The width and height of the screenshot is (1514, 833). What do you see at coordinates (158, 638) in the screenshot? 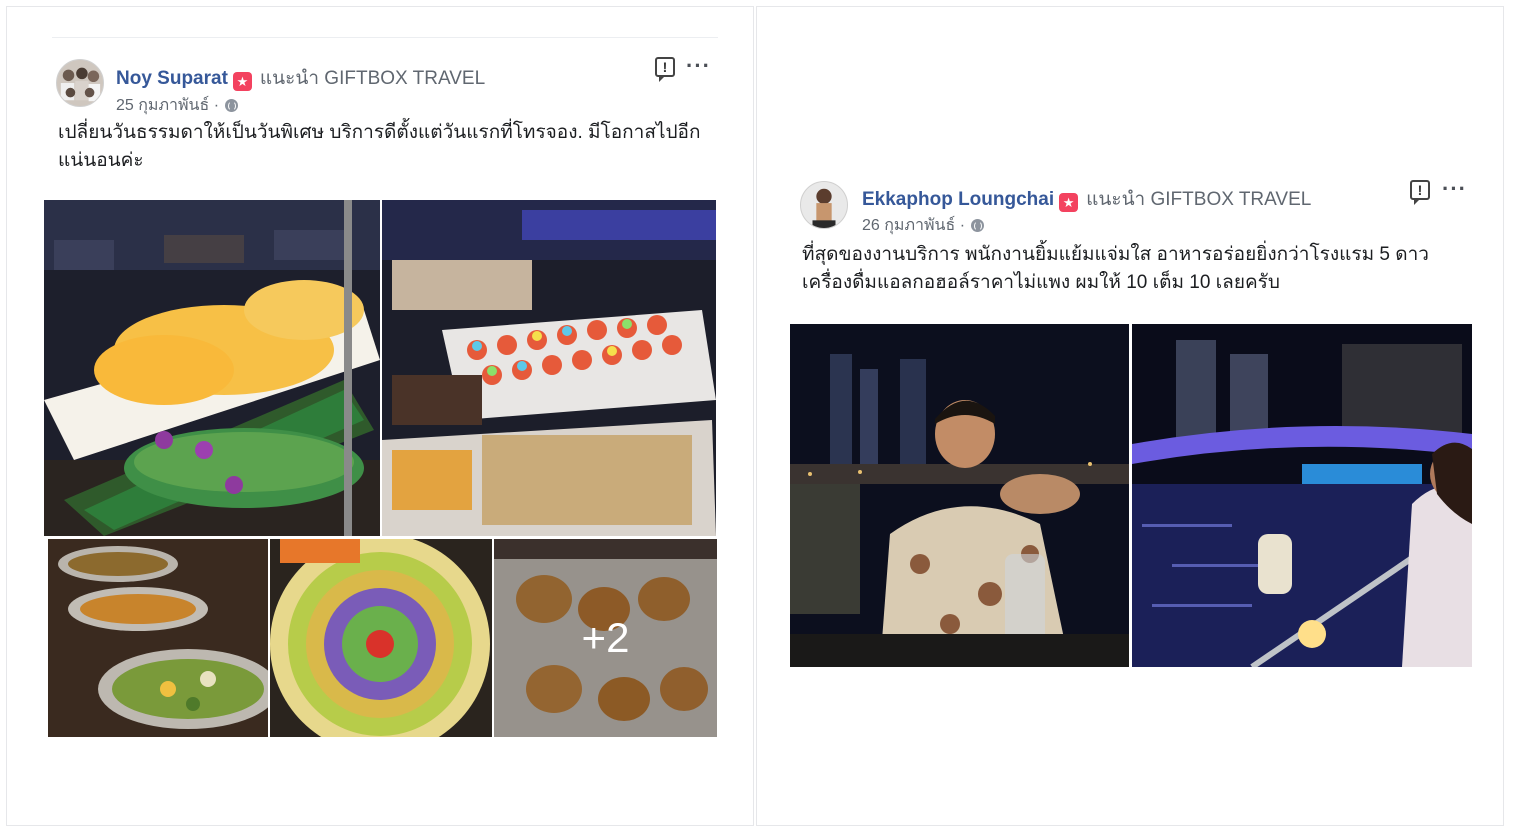
I see `photo-hot-dishes` at bounding box center [158, 638].